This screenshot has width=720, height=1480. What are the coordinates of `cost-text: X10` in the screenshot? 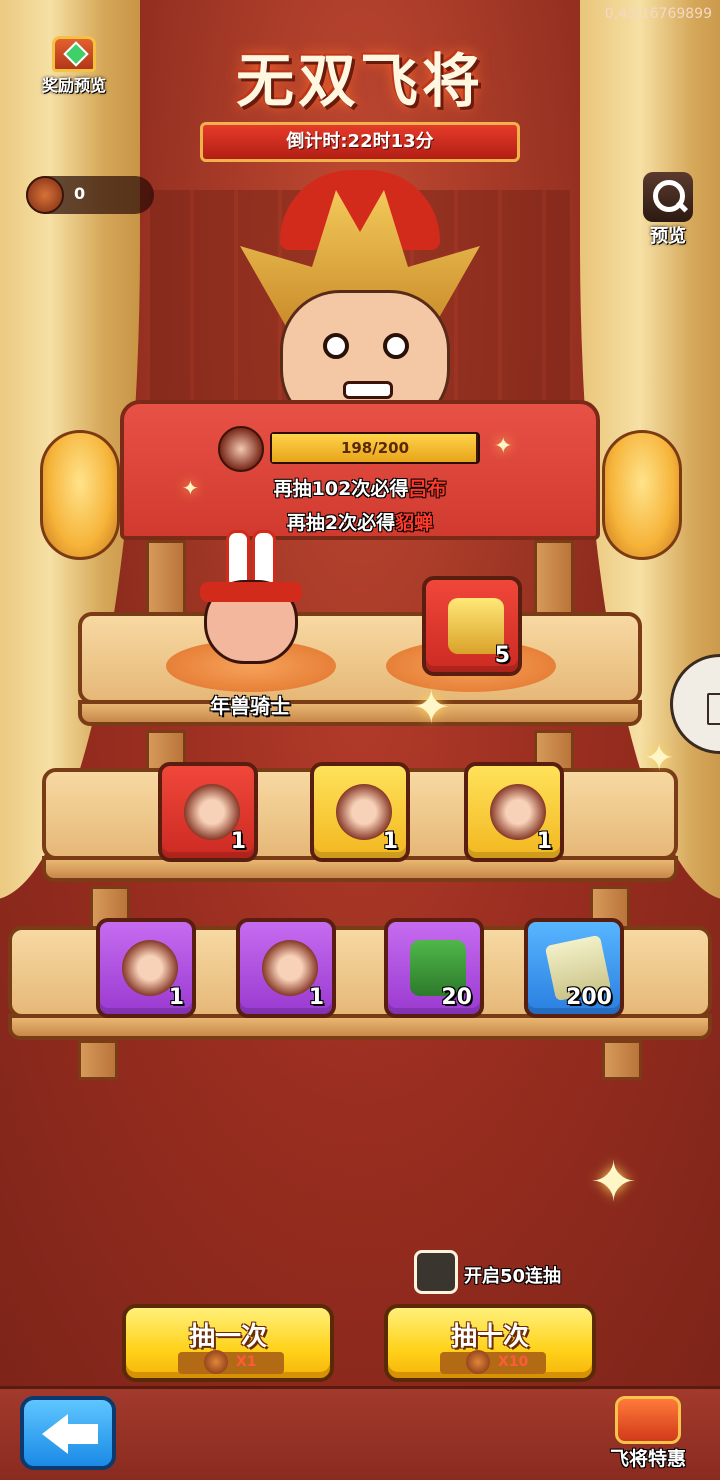 It's located at (513, 1362).